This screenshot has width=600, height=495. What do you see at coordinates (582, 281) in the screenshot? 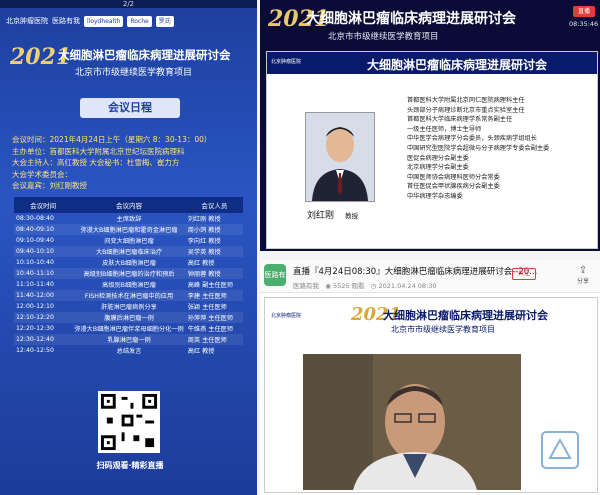
I see `share-label: 分享` at bounding box center [582, 281].